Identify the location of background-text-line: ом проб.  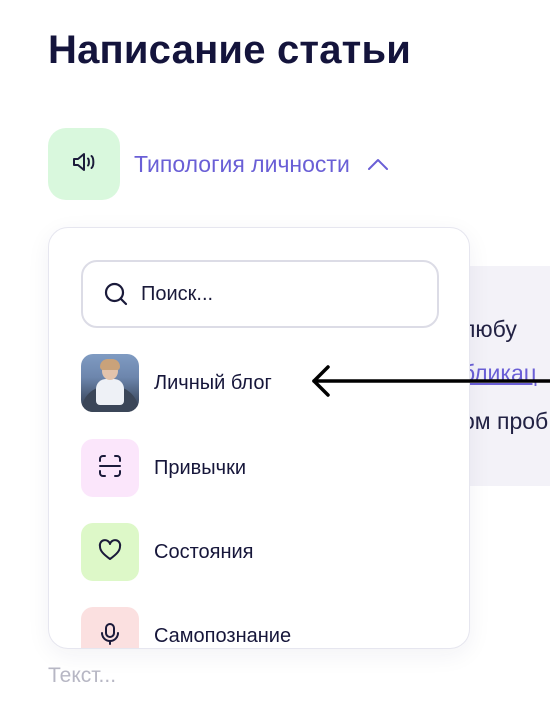
(505, 421).